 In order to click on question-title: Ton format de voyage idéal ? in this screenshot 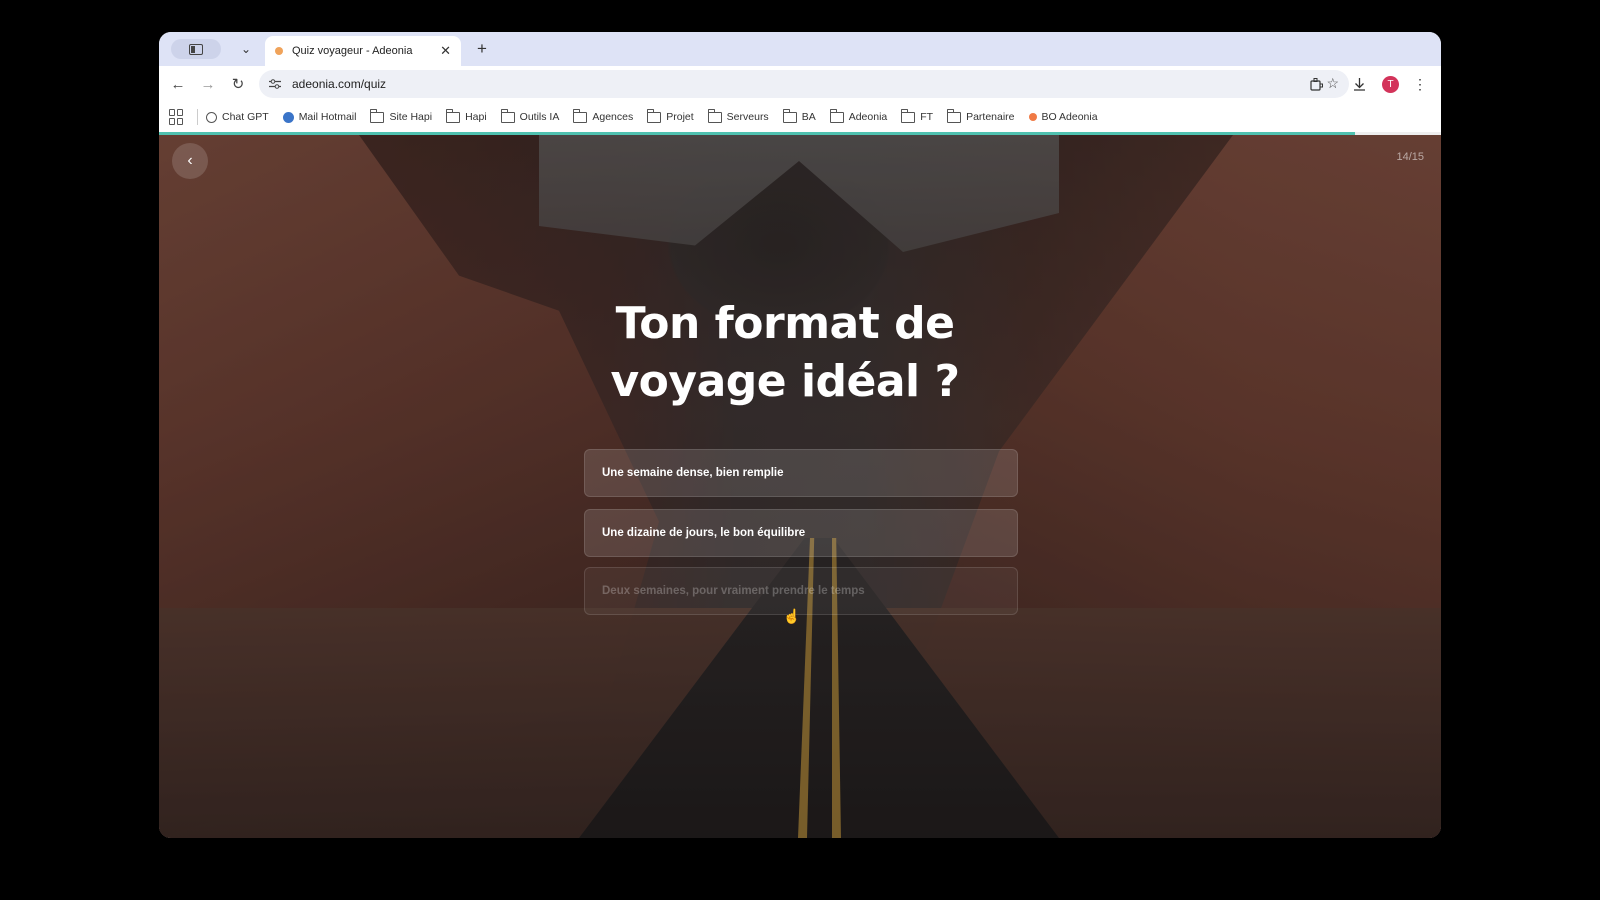, I will do `click(785, 352)`.